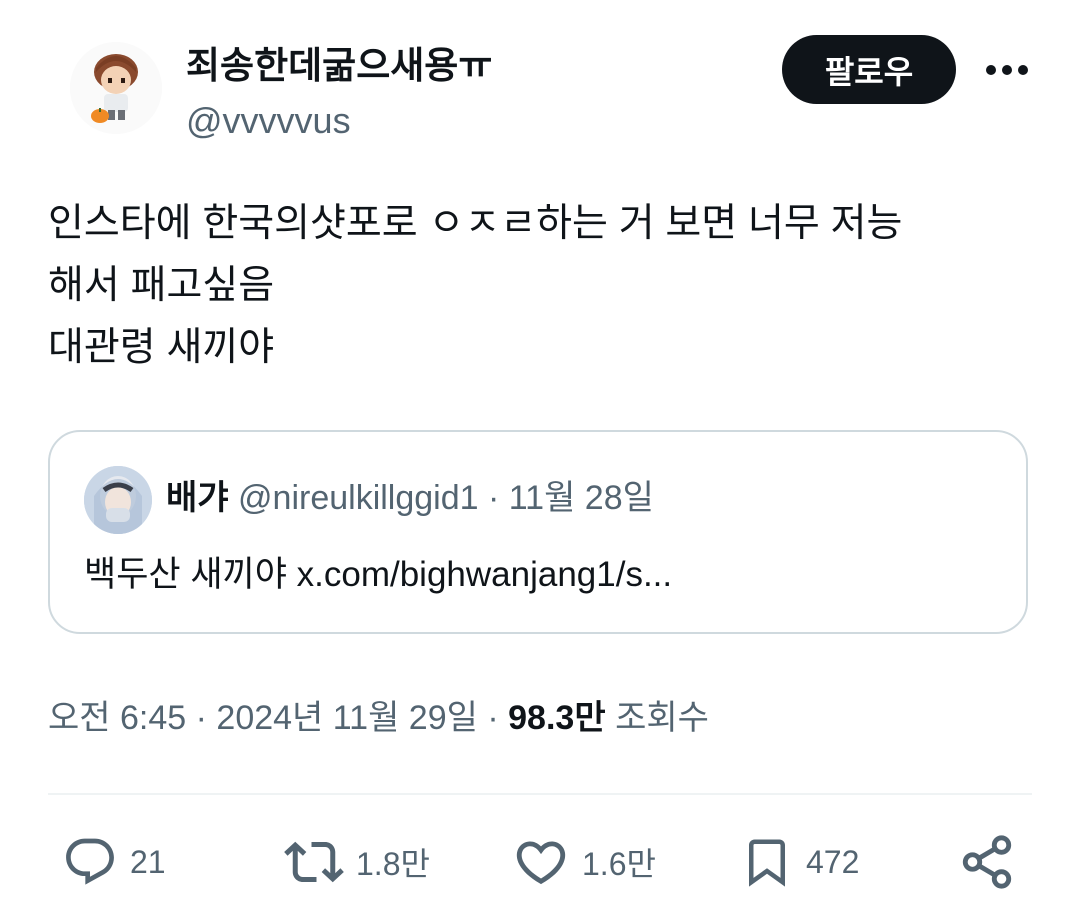 The height and width of the screenshot is (913, 1080). I want to click on bookmark-button: 472, so click(799, 862).